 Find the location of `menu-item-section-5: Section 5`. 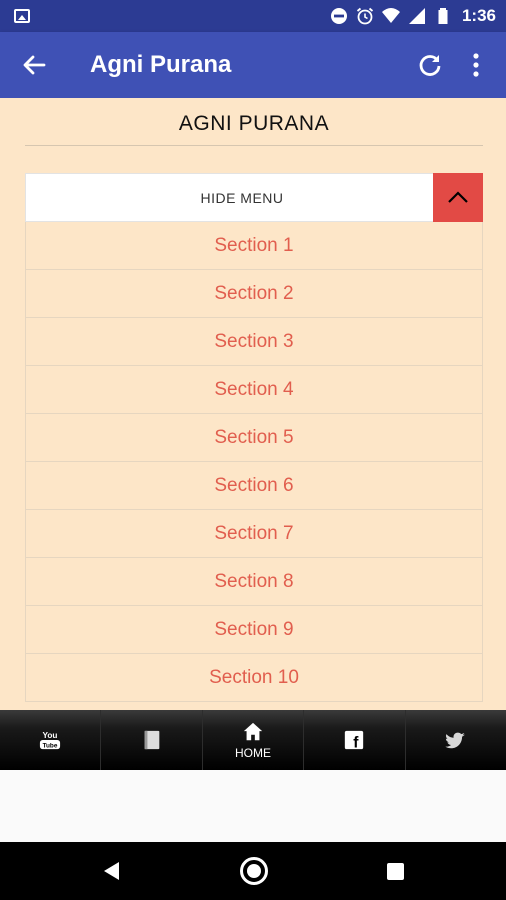

menu-item-section-5: Section 5 is located at coordinates (254, 438).